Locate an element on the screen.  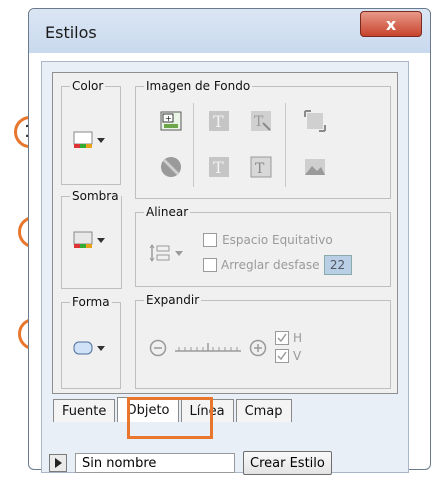
expand-h-option: H is located at coordinates (288, 338).